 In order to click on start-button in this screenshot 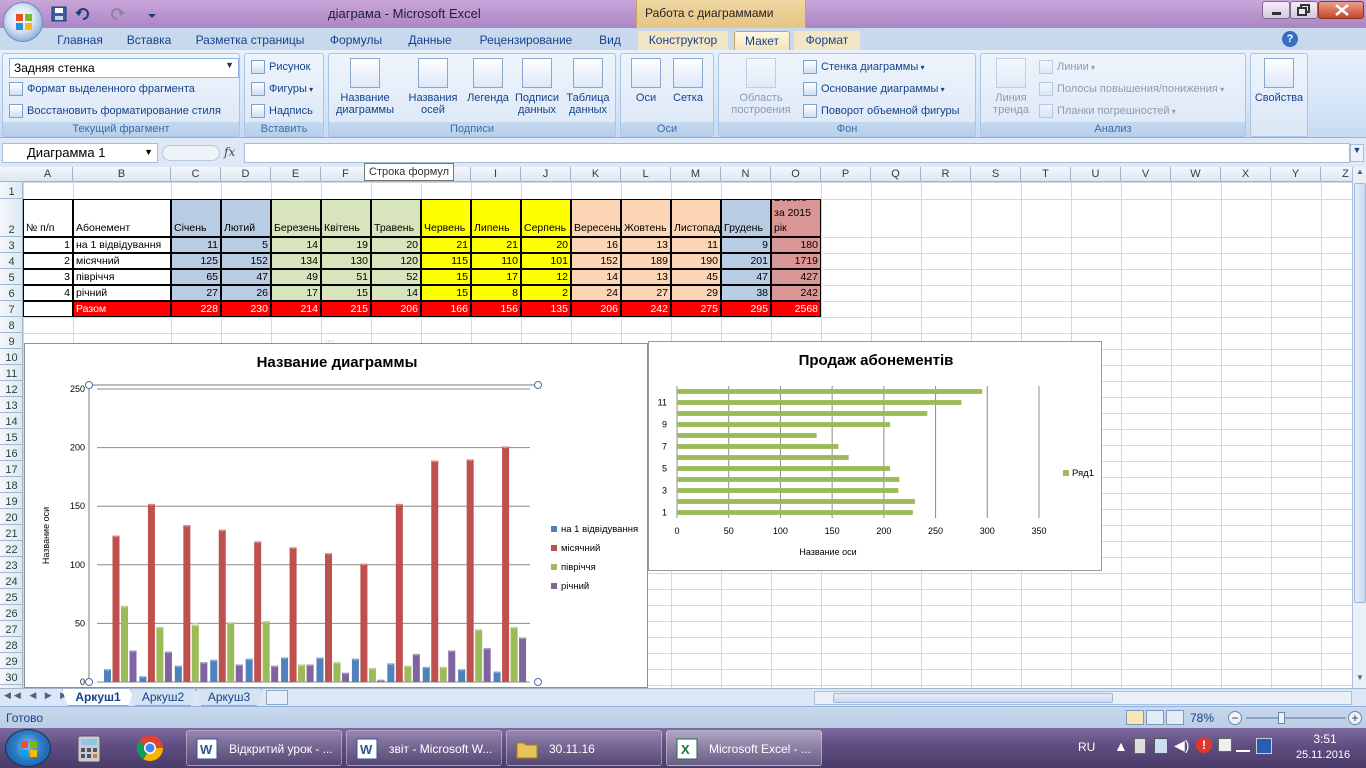, I will do `click(28, 748)`.